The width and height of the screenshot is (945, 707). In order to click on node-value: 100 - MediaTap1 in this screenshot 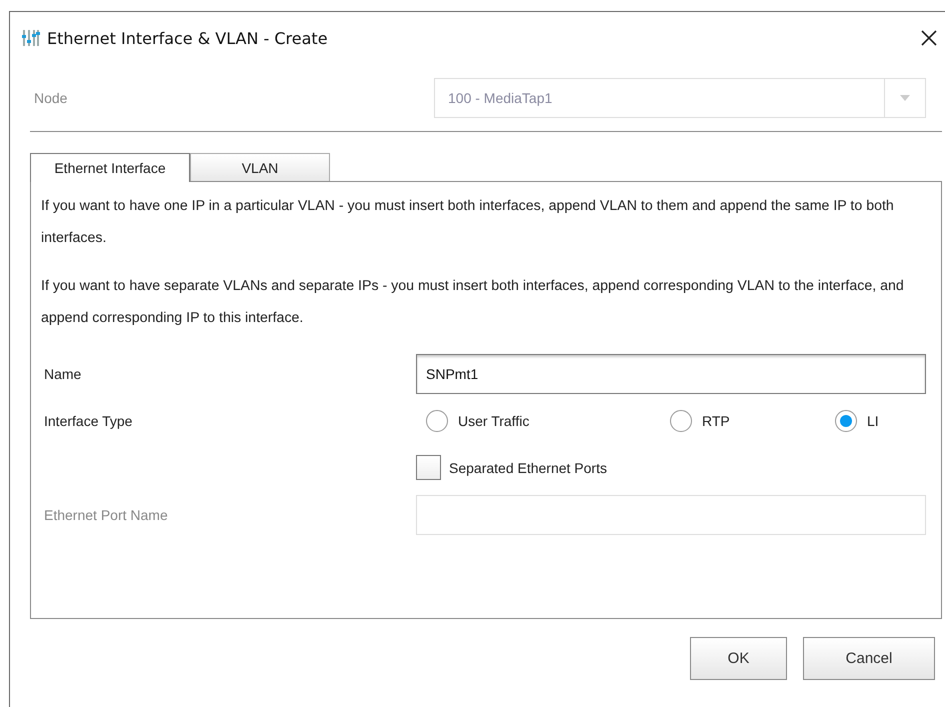, I will do `click(500, 98)`.